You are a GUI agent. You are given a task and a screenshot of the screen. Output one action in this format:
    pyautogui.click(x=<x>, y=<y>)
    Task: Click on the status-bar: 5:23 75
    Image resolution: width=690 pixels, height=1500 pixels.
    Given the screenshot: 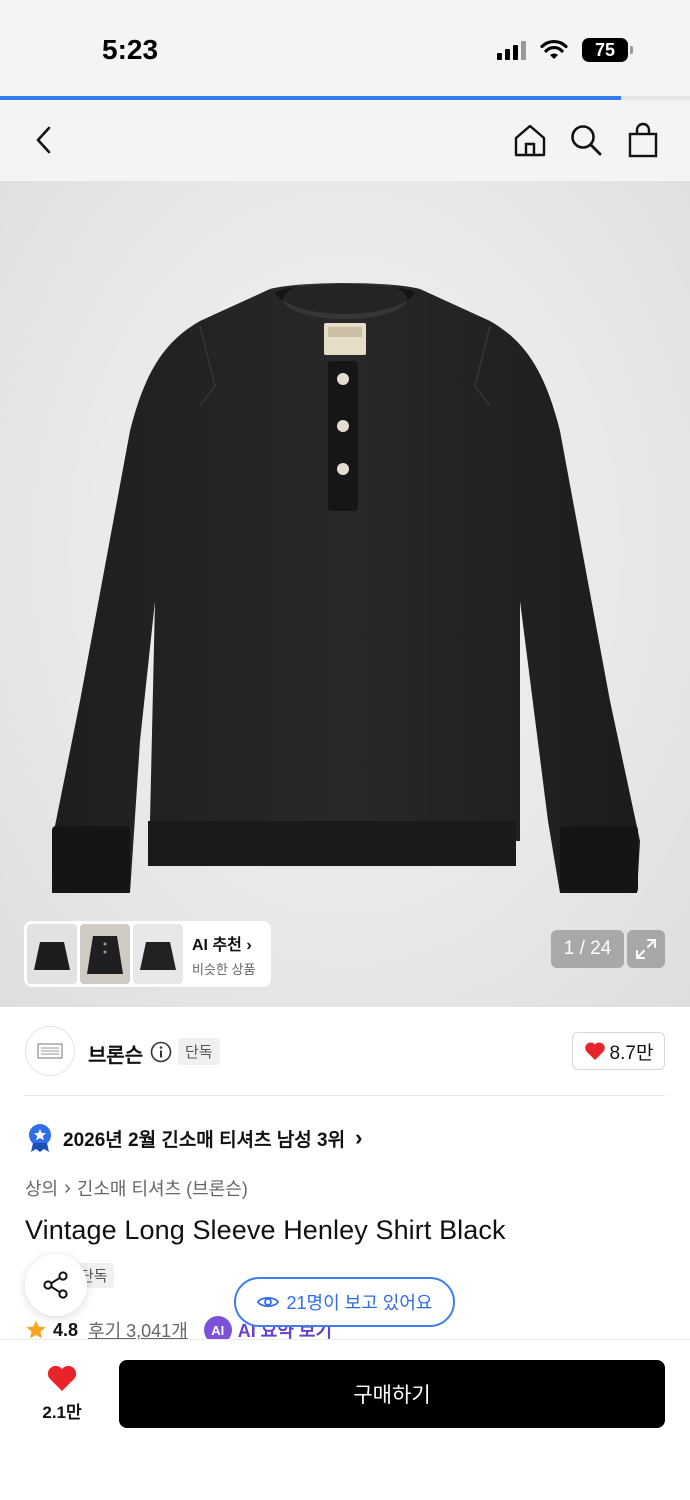 What is the action you would take?
    pyautogui.click(x=345, y=48)
    